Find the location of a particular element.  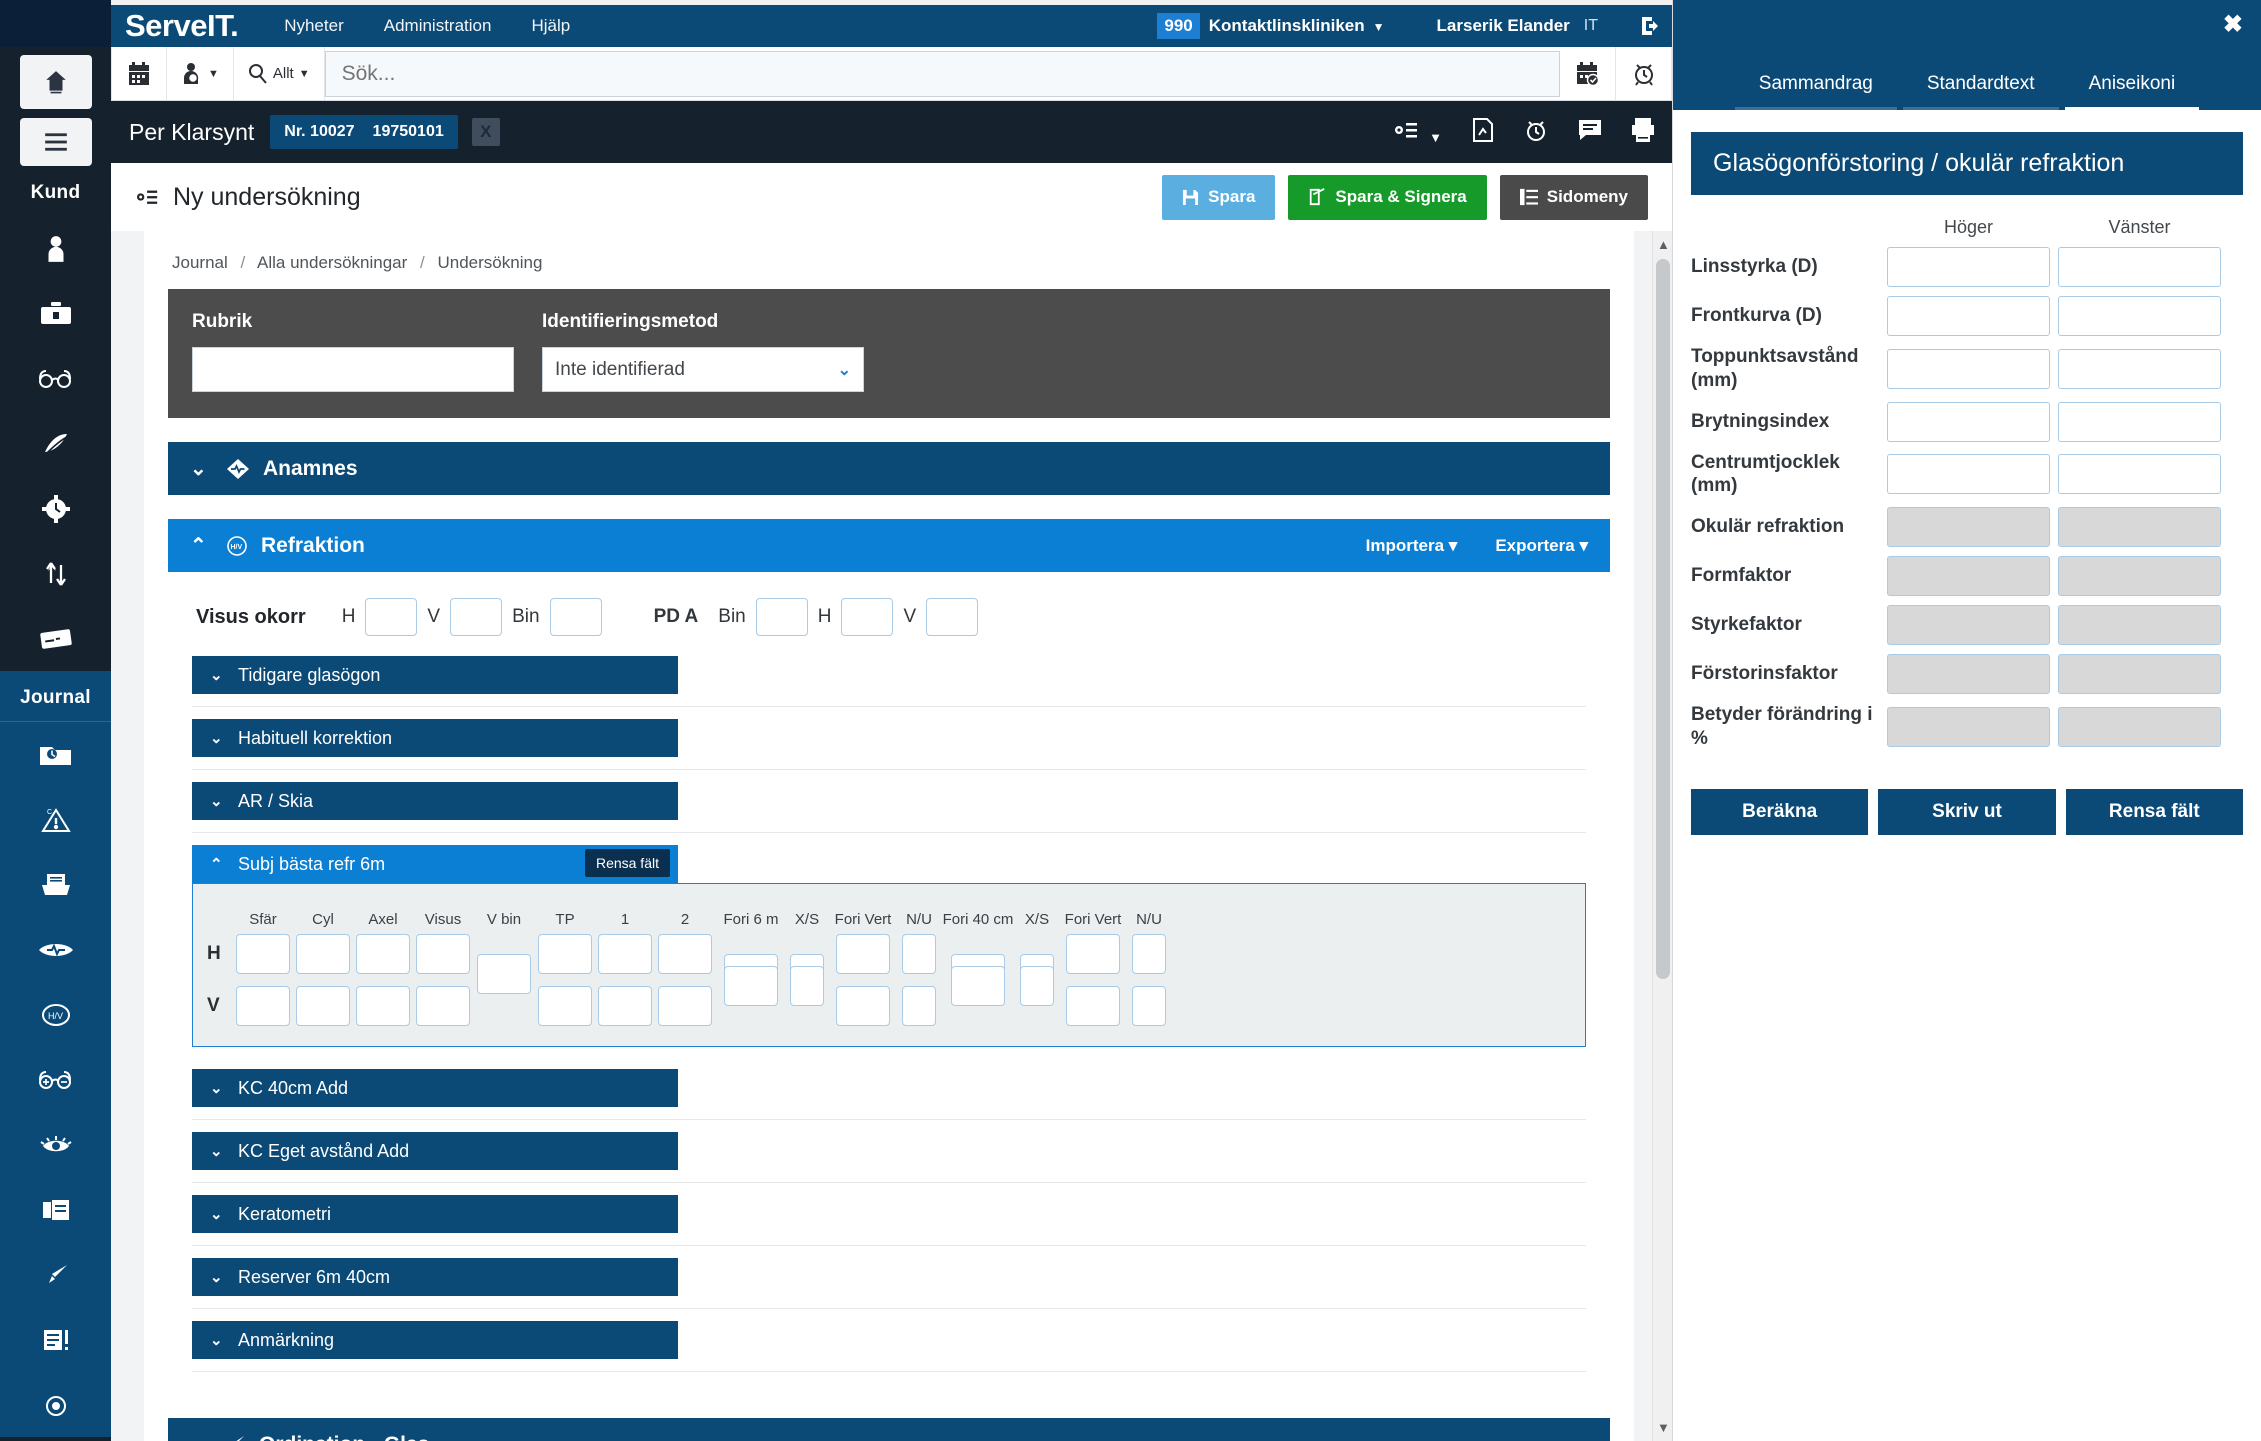

save-button: Spara is located at coordinates (1219, 197).